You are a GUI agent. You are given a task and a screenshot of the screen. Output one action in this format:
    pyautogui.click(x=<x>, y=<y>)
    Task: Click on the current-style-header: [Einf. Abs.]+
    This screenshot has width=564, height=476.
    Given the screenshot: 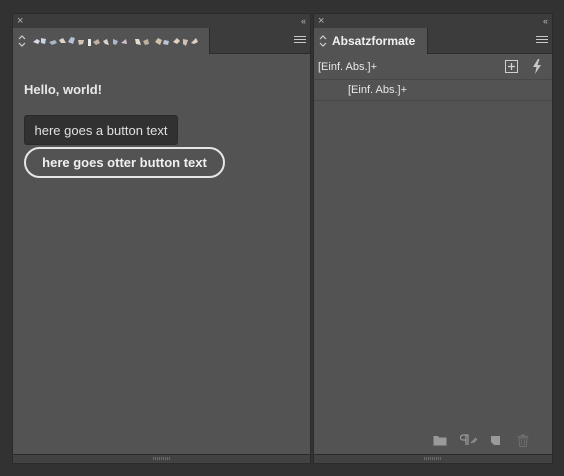 What is the action you would take?
    pyautogui.click(x=433, y=67)
    